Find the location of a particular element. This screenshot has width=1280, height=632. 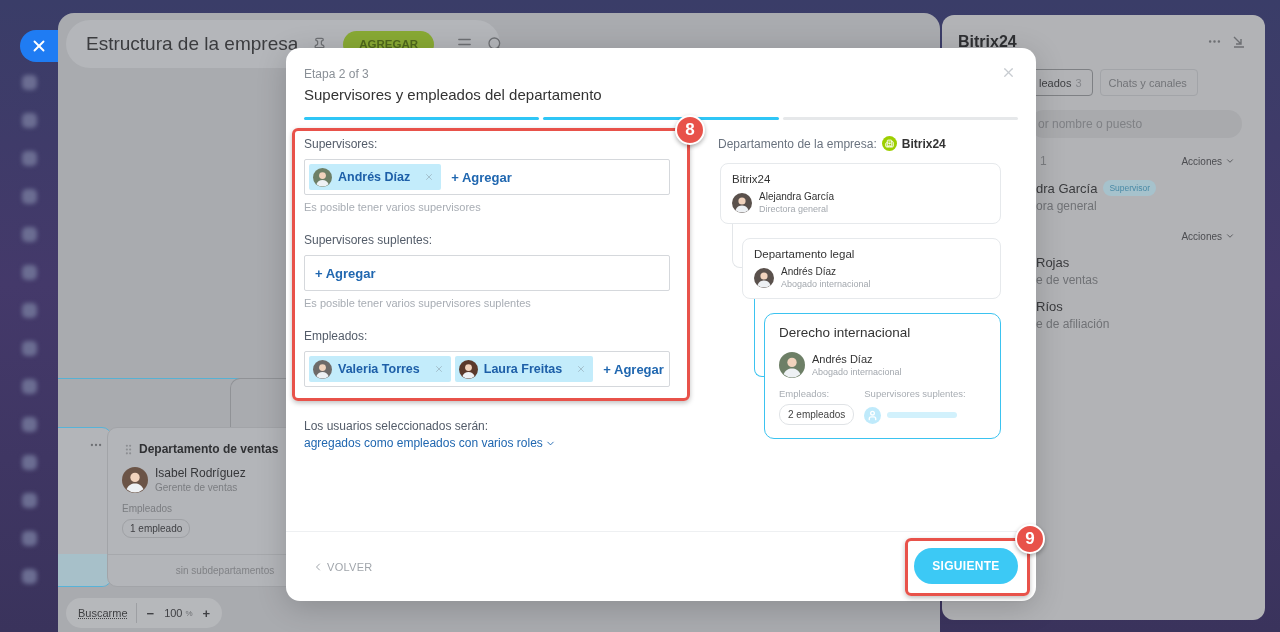

company-name: Bitrix24 is located at coordinates (923, 143).